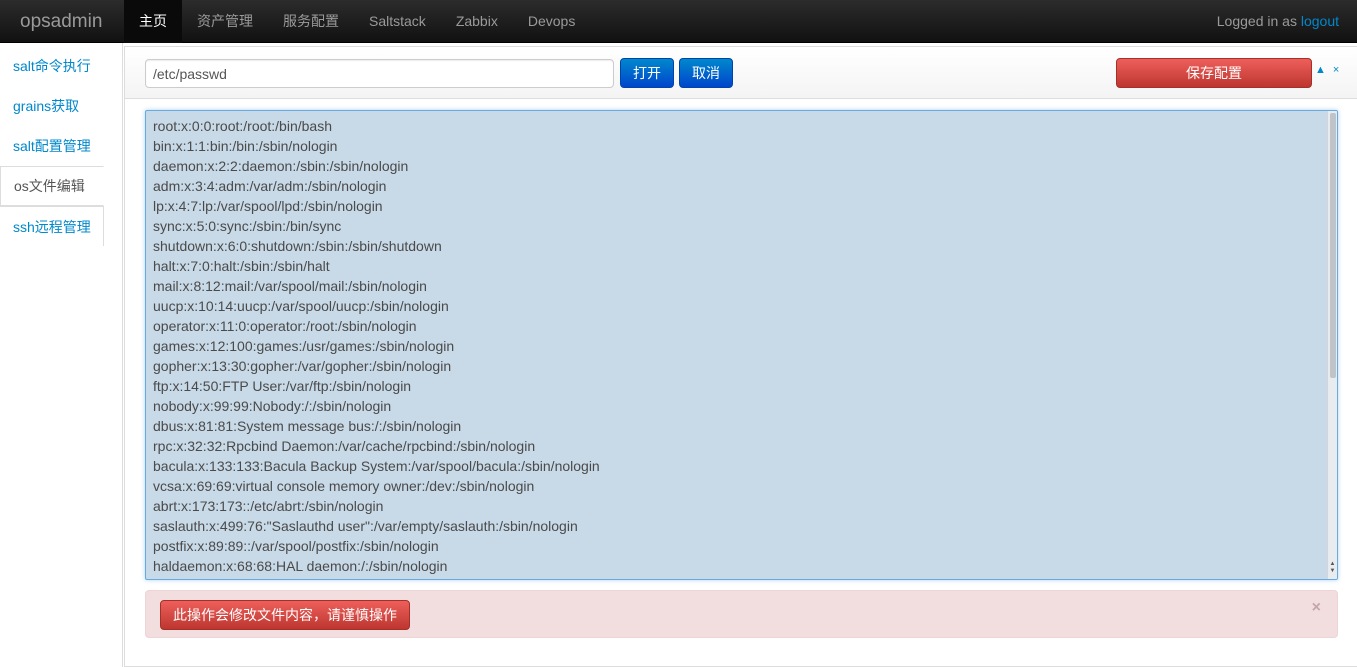  I want to click on sidebar-item-os-file-edit: os文件编辑, so click(52, 186).